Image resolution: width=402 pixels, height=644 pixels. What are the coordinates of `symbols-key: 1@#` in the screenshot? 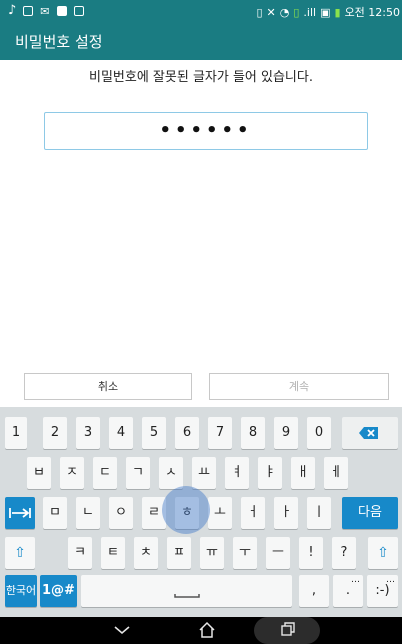 It's located at (58, 591).